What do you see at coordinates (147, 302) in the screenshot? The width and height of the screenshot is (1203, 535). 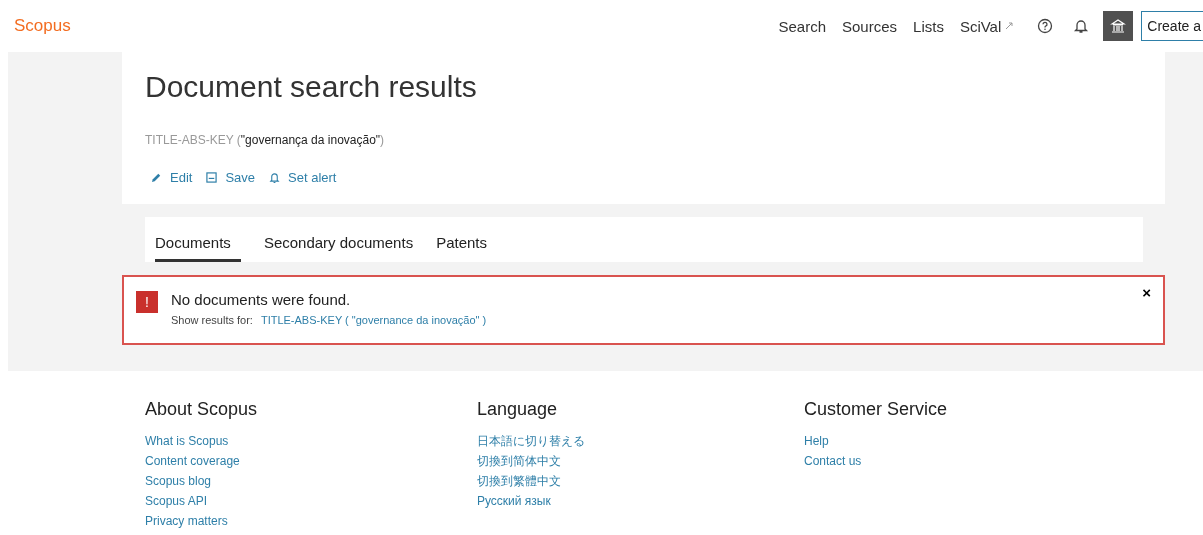 I see `error-badge: !` at bounding box center [147, 302].